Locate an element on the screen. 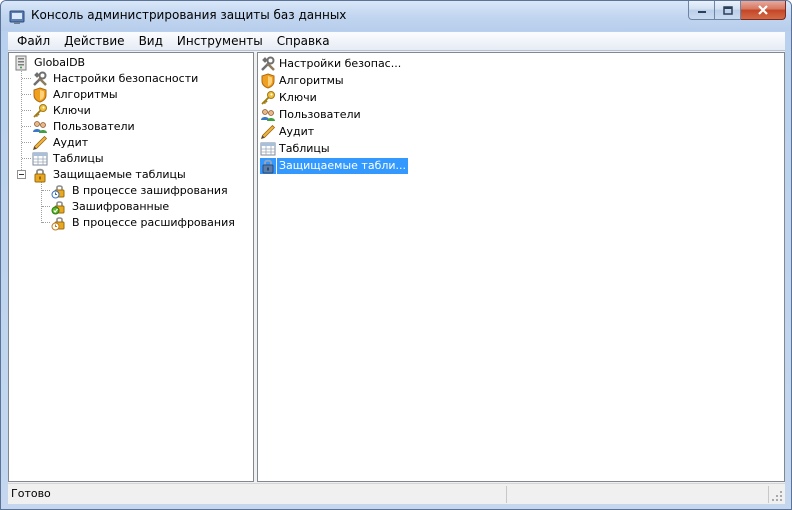 The height and width of the screenshot is (510, 792). caption-buttons is located at coordinates (737, 11).